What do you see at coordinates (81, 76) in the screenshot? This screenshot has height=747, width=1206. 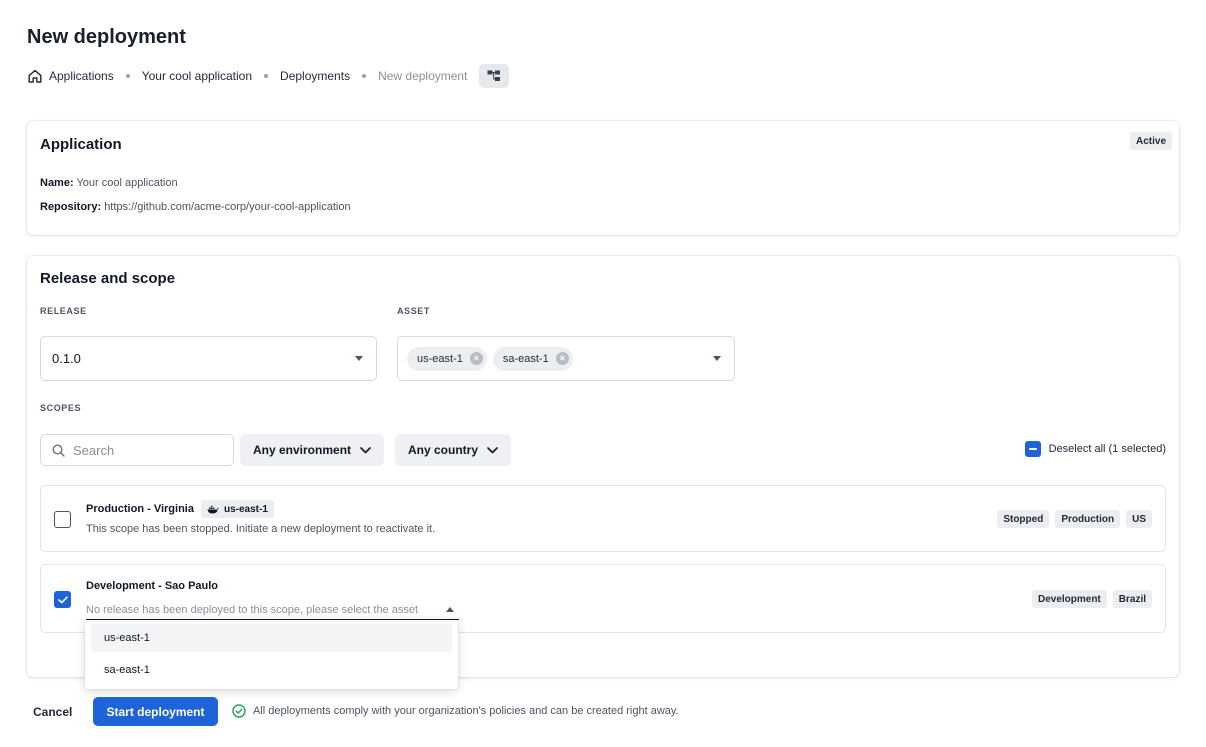 I see `breadcrumb-applications: Applications` at bounding box center [81, 76].